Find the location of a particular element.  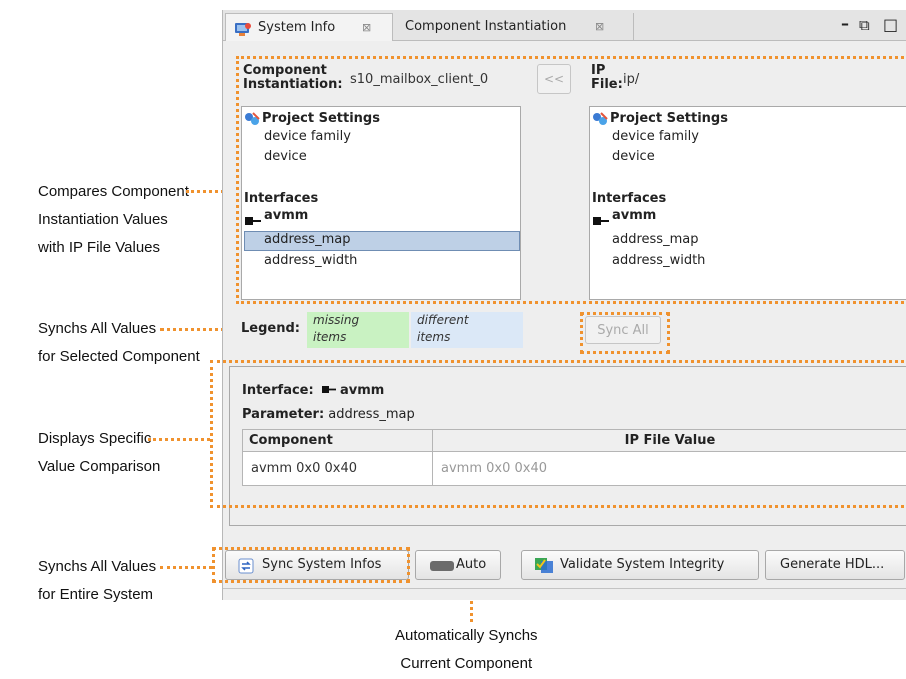

highlight-sync-all is located at coordinates (625, 333).